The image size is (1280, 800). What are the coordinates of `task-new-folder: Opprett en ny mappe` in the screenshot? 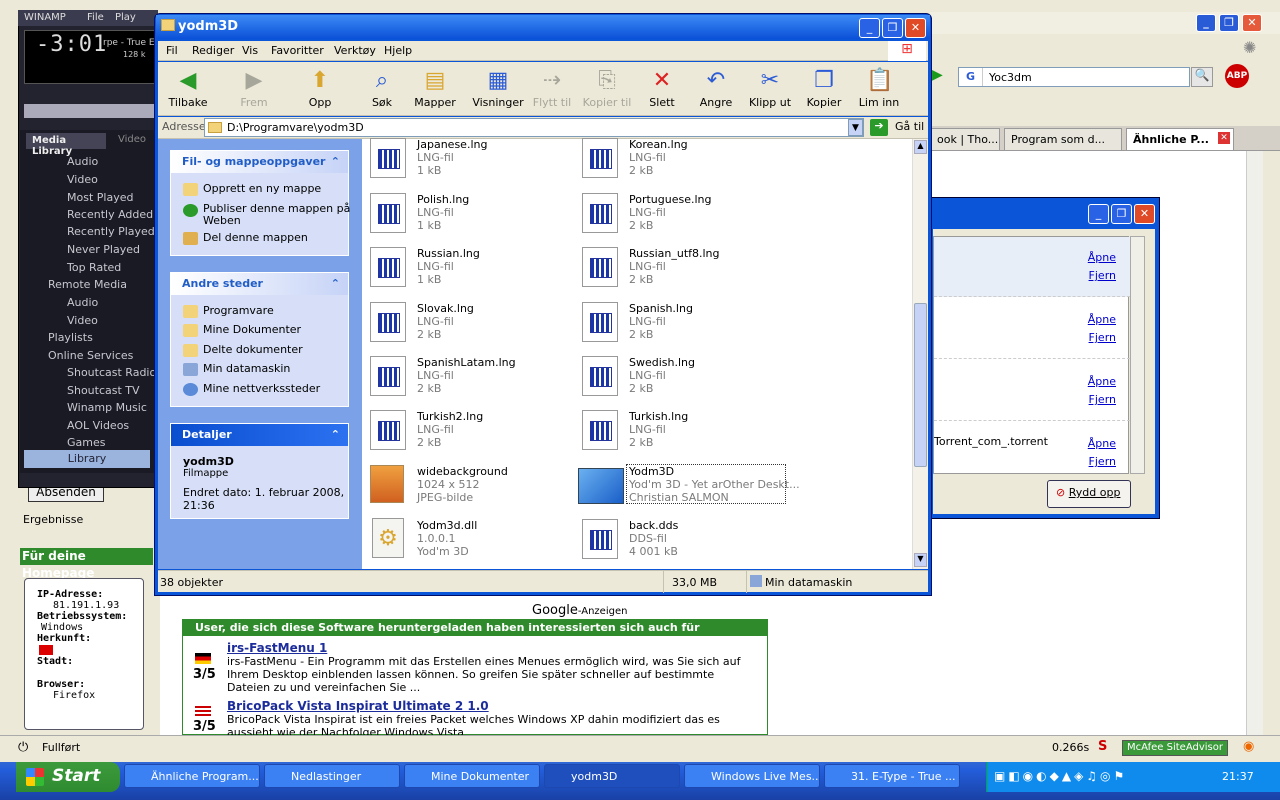 It's located at (262, 188).